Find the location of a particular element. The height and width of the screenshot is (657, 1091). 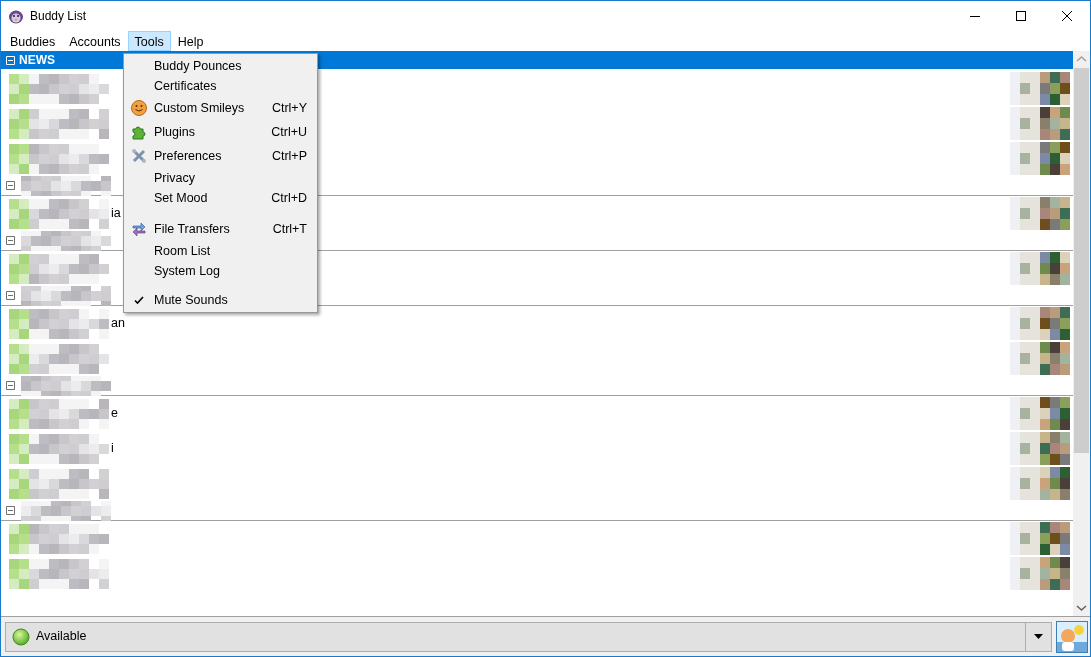

maximize-icon is located at coordinates (1021, 16).